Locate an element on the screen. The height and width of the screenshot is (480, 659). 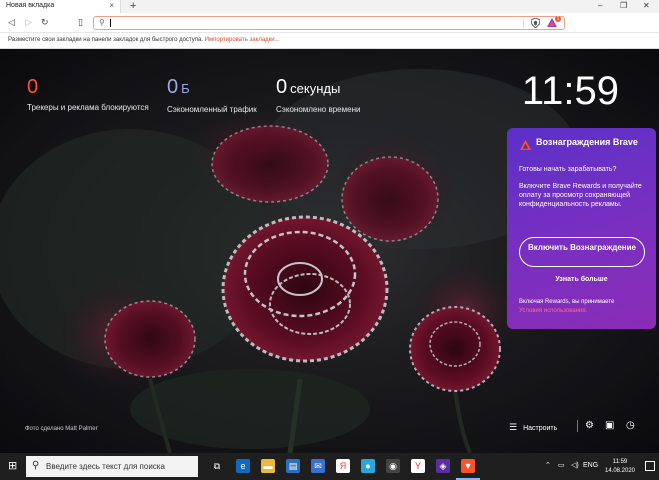
bat-logo-icon is located at coordinates (525, 145).